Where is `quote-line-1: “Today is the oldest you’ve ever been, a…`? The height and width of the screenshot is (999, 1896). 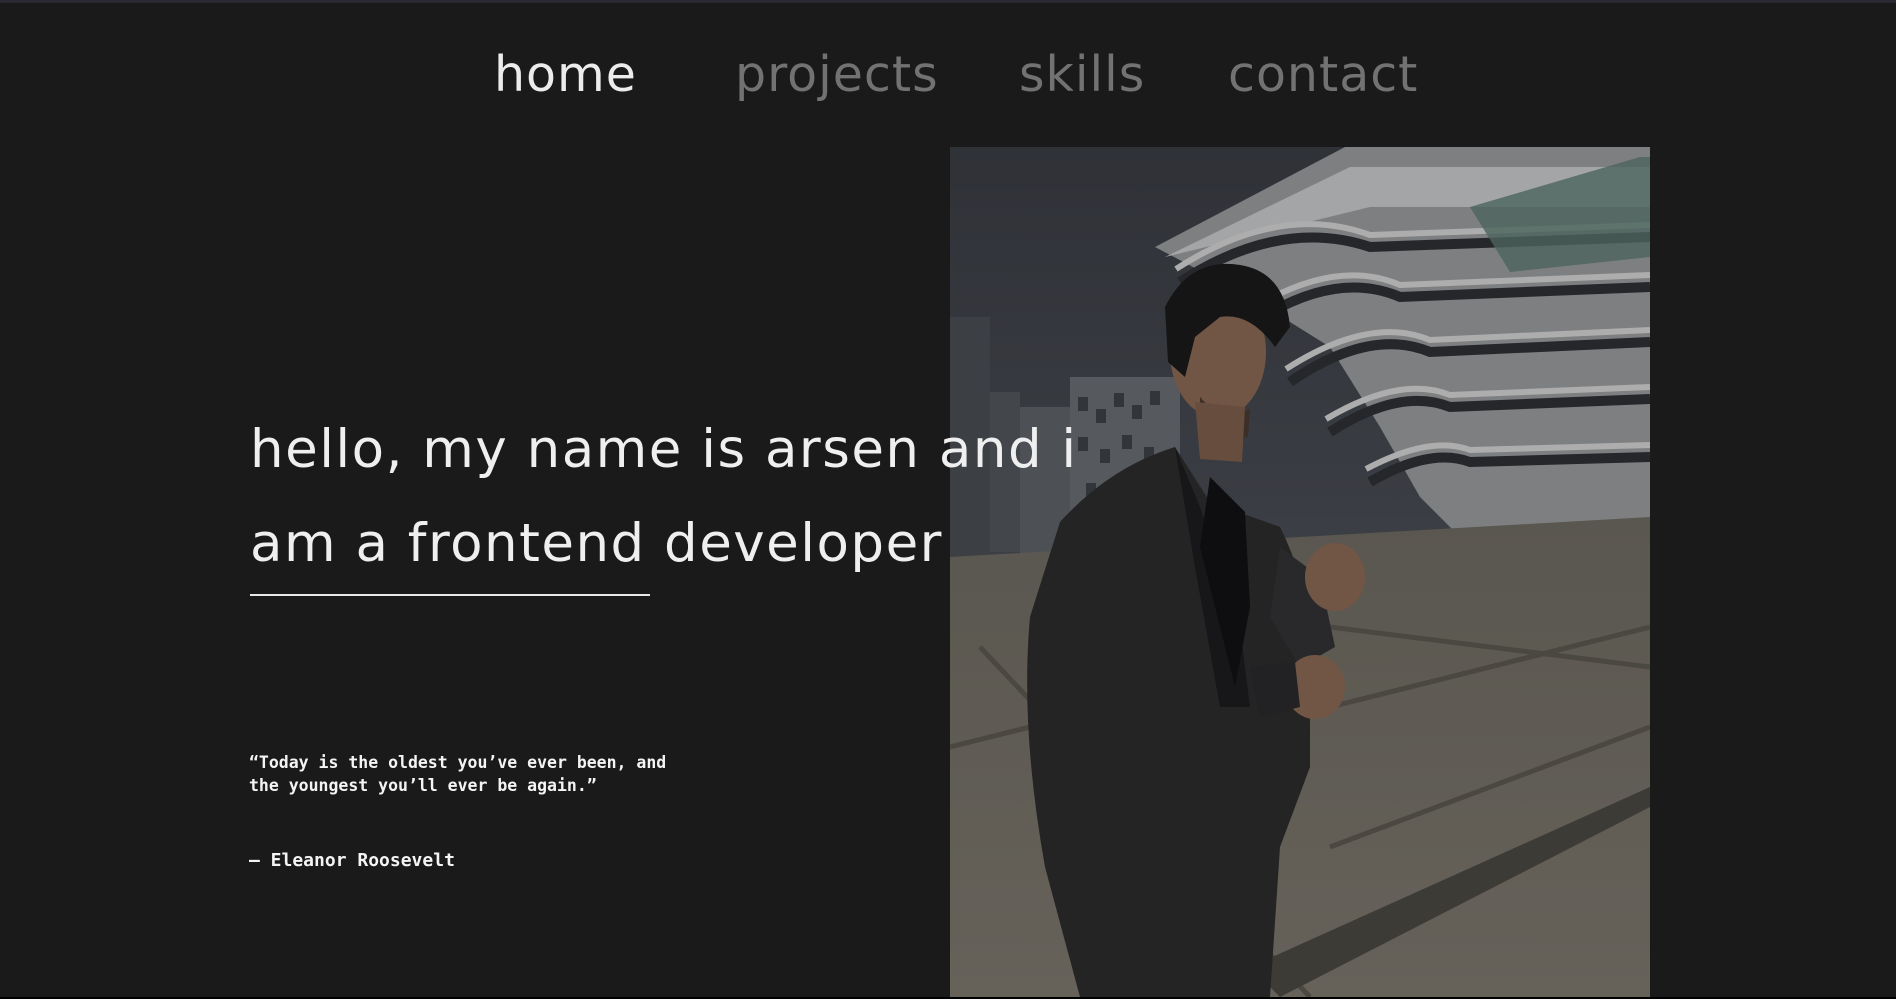
quote-line-1: “Today is the oldest you’ve ever been, a… is located at coordinates (458, 762).